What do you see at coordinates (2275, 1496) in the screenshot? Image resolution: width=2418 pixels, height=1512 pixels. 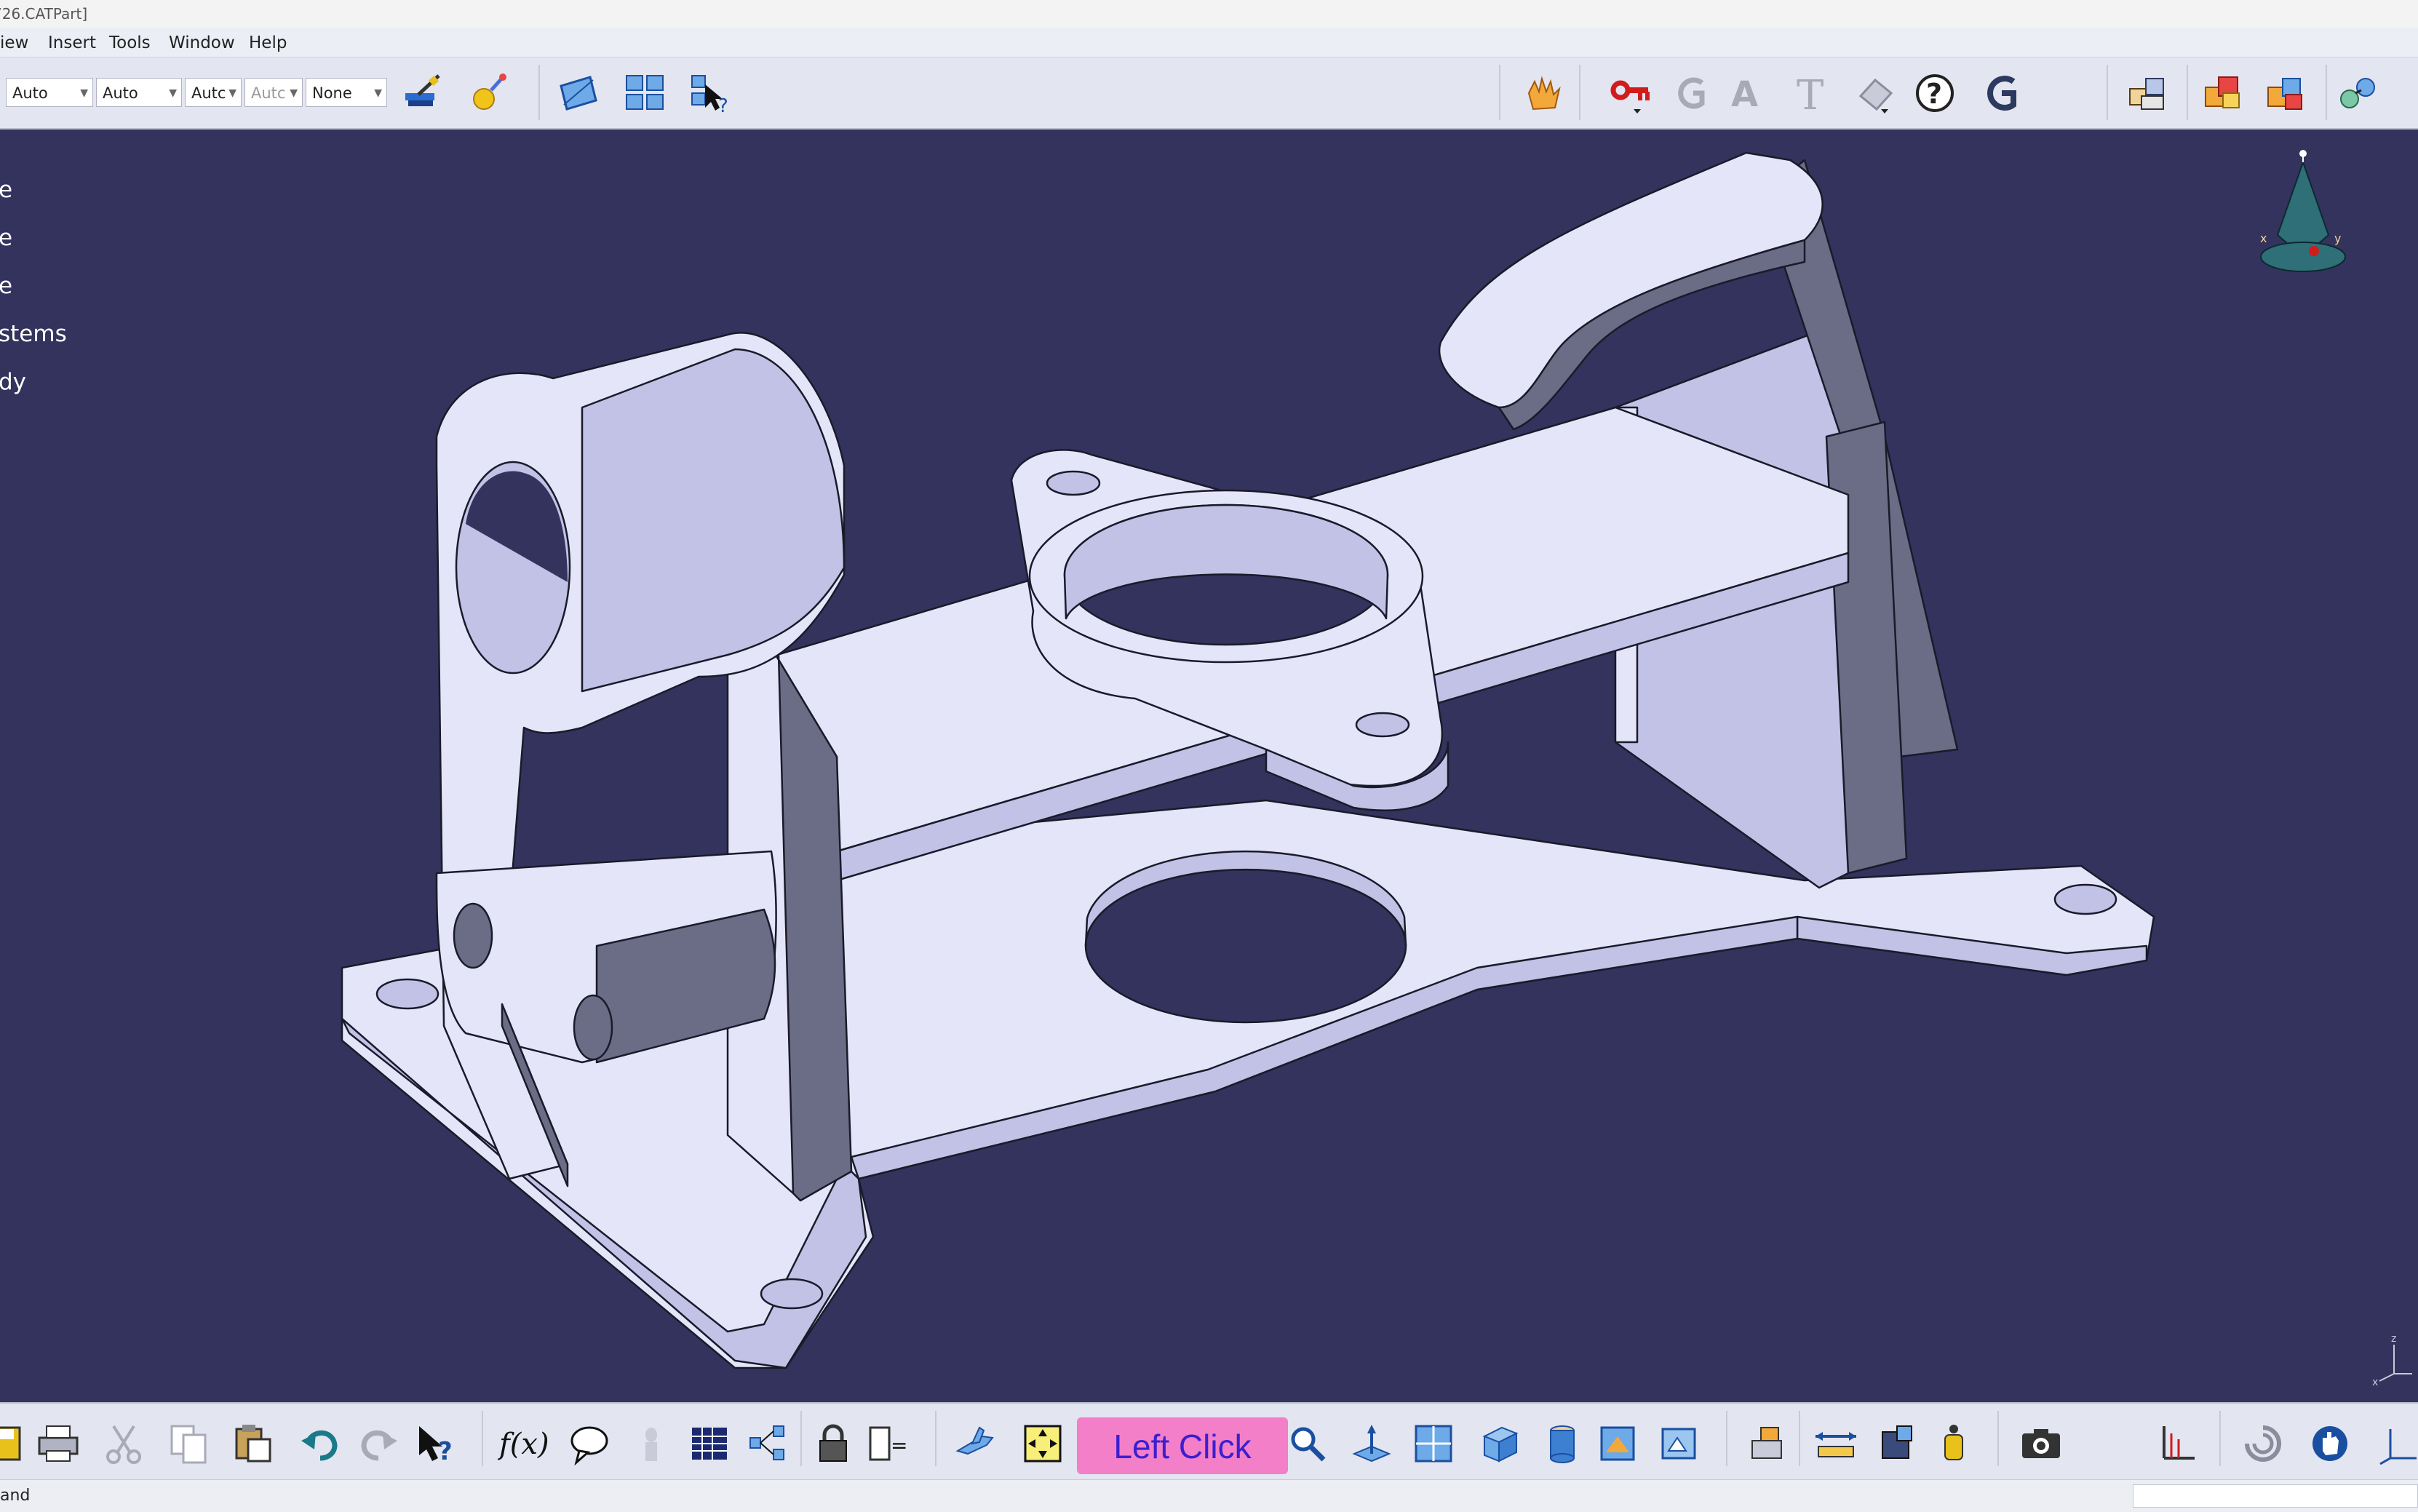 I see `command-input` at bounding box center [2275, 1496].